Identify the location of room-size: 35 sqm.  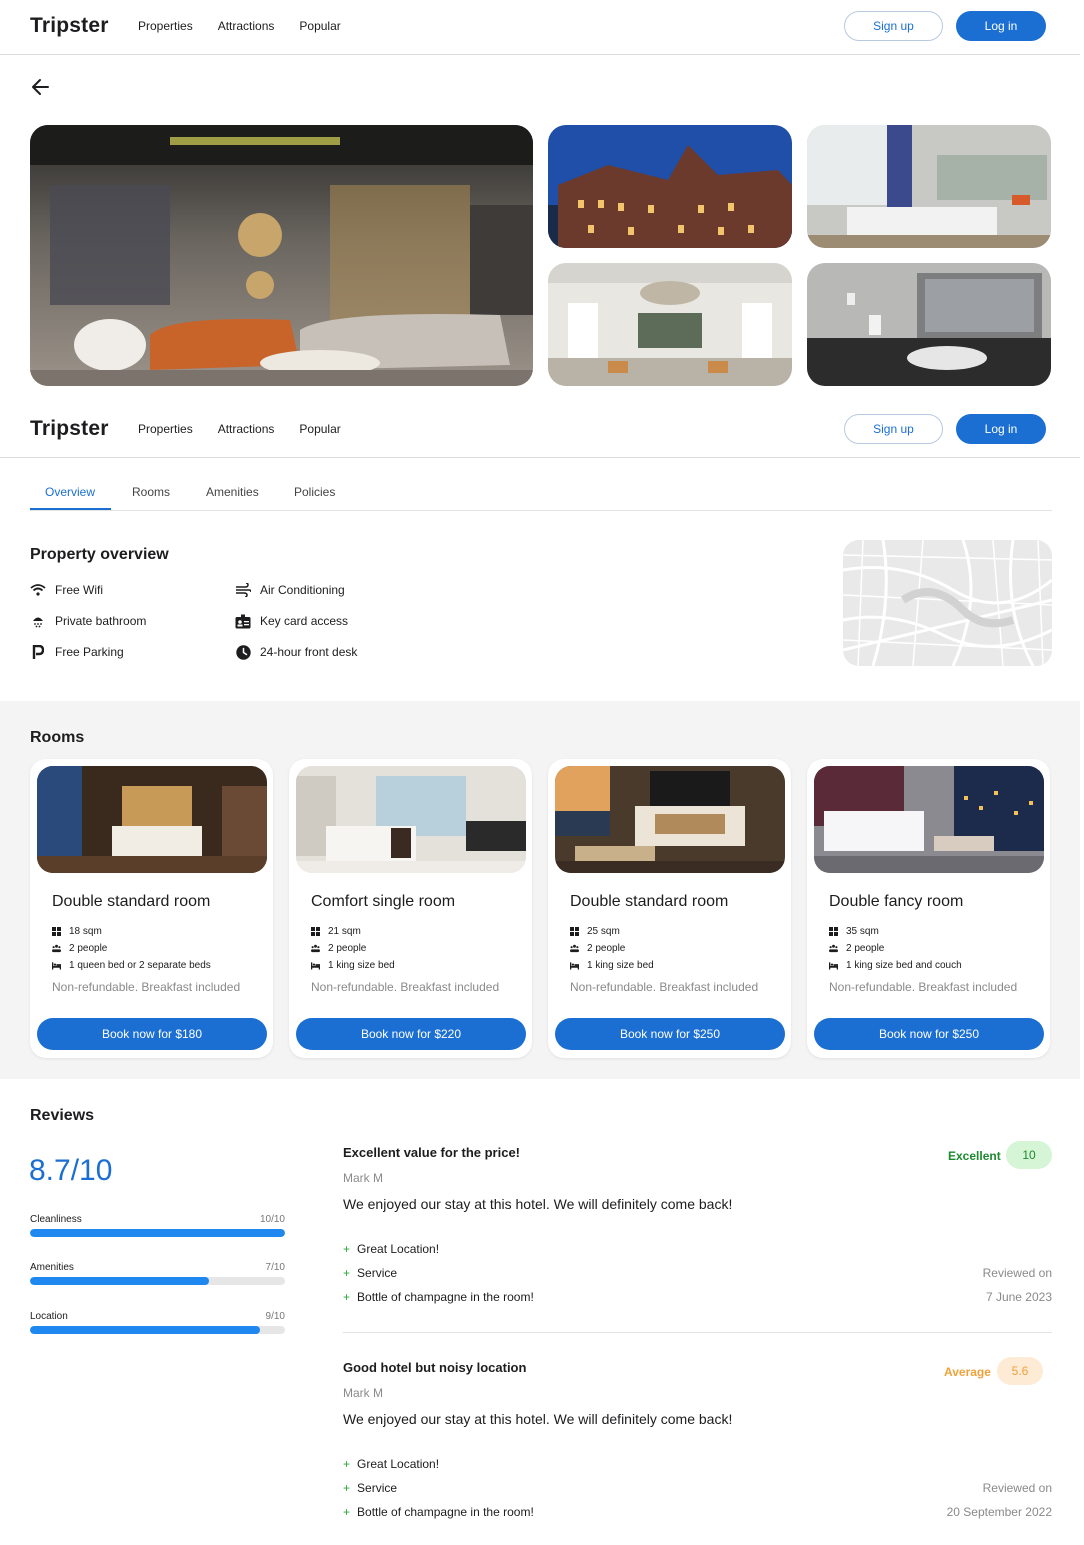
(854, 931).